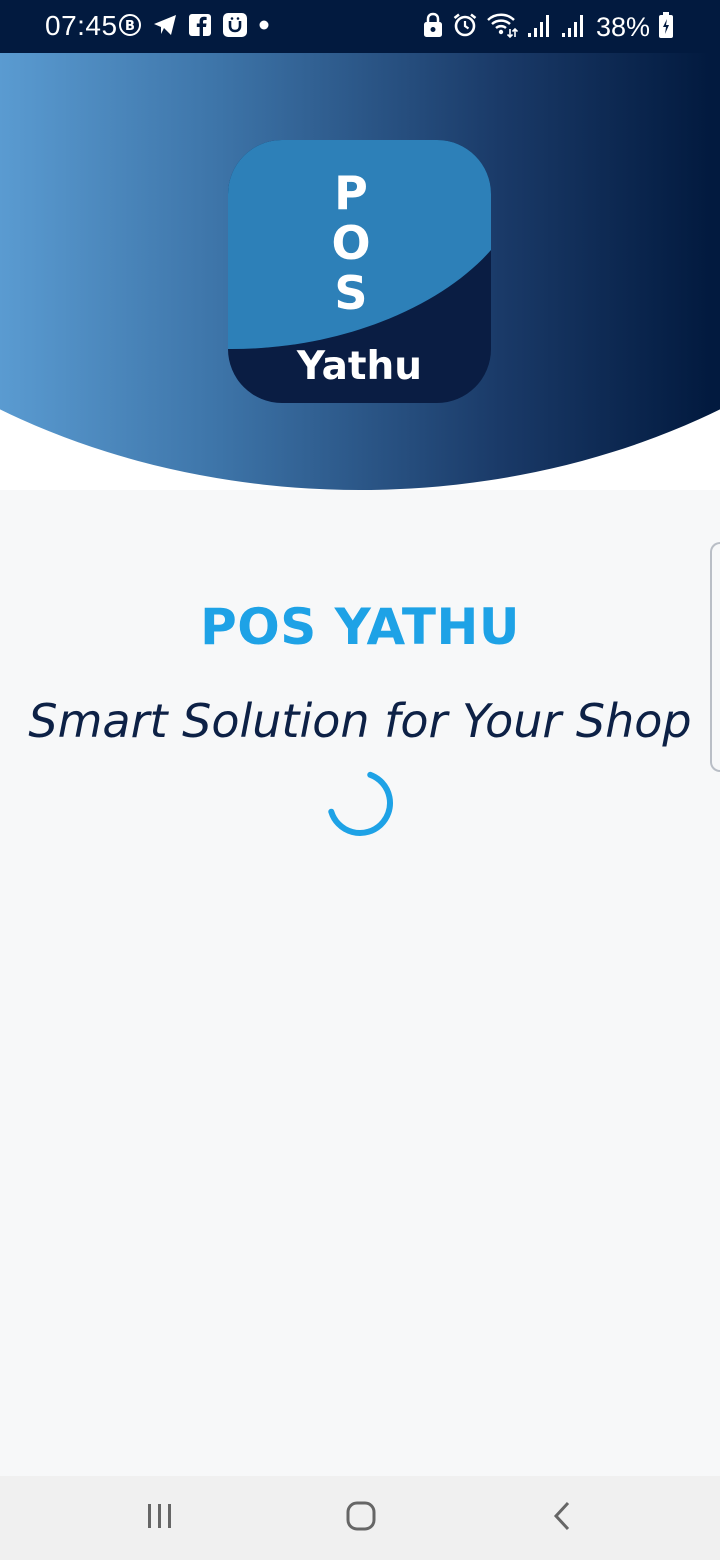 This screenshot has height=1560, width=720. I want to click on status-bar: 07:45 B 38%, so click(360, 26).